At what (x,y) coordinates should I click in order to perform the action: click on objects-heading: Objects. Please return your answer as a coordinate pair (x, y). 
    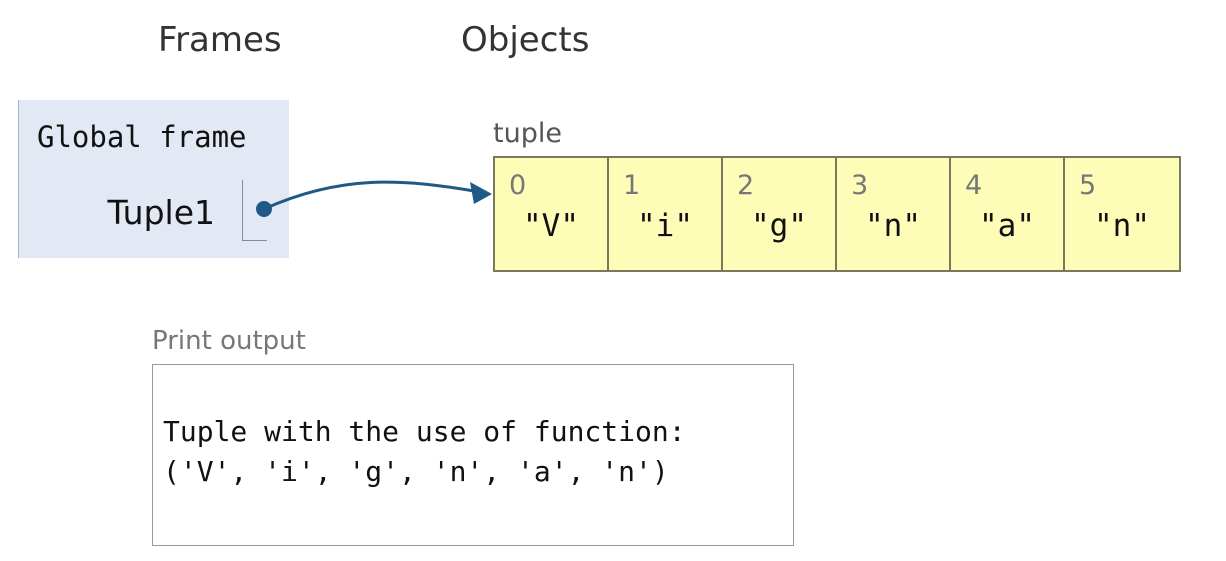
    Looking at the image, I should click on (525, 40).